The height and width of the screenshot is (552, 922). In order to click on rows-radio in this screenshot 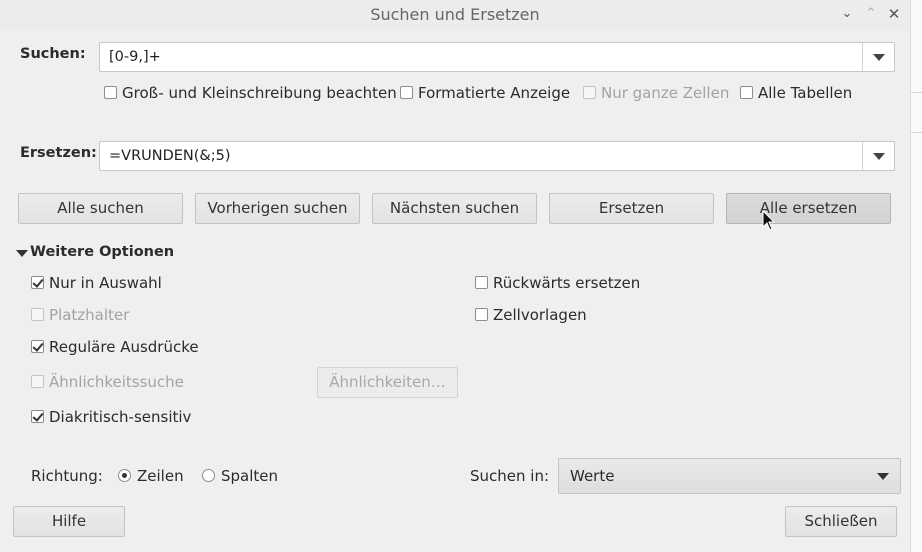, I will do `click(124, 475)`.